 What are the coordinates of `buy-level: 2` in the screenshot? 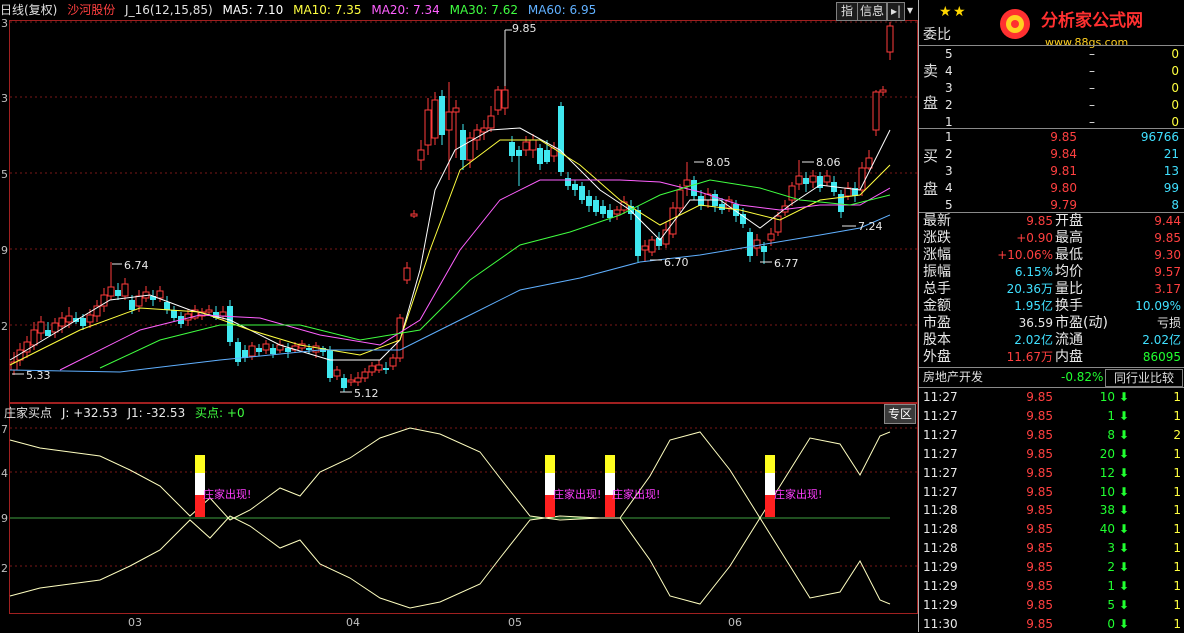 It's located at (949, 154).